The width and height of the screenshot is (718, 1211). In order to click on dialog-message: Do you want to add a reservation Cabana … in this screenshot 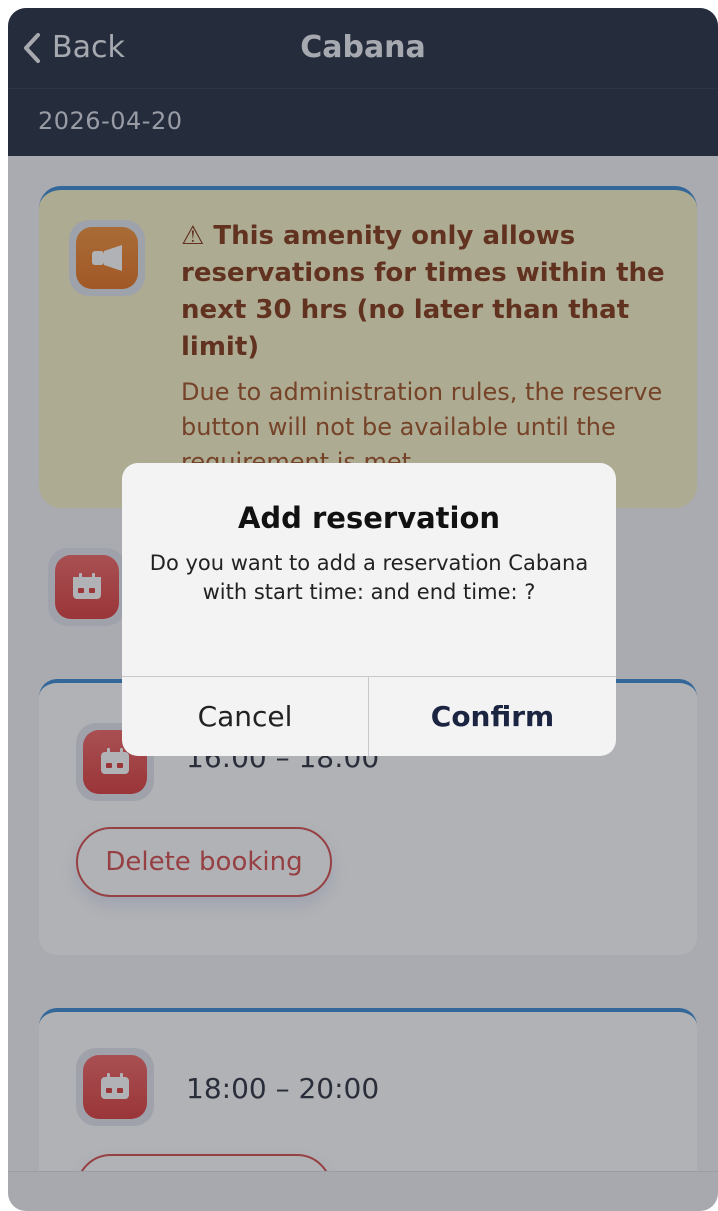, I will do `click(369, 577)`.